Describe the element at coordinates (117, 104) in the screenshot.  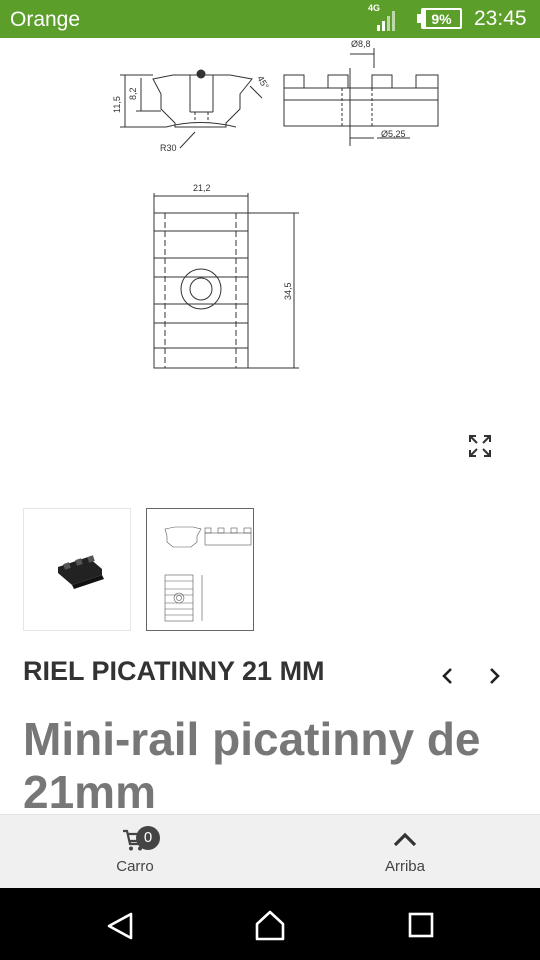
I see `dim-height-outer: 11,5` at that location.